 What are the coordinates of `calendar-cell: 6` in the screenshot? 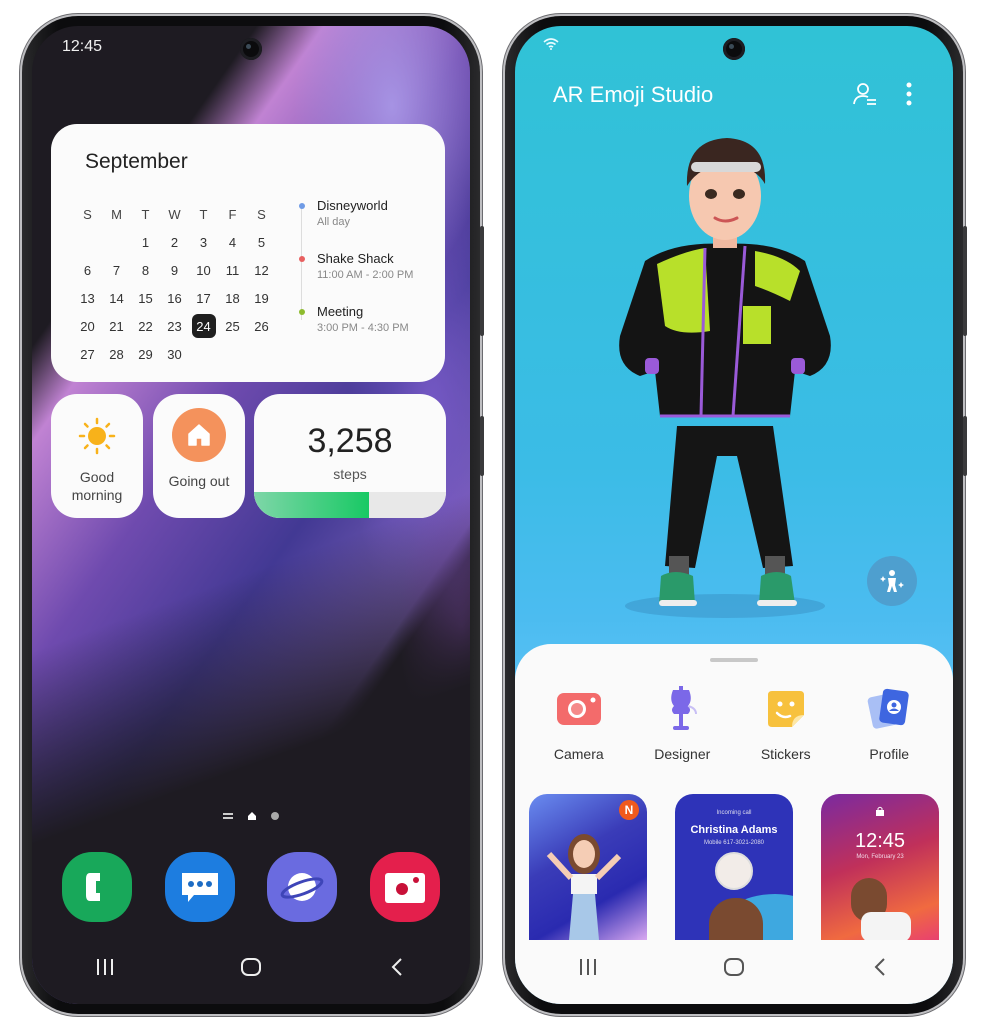 It's located at (87, 270).